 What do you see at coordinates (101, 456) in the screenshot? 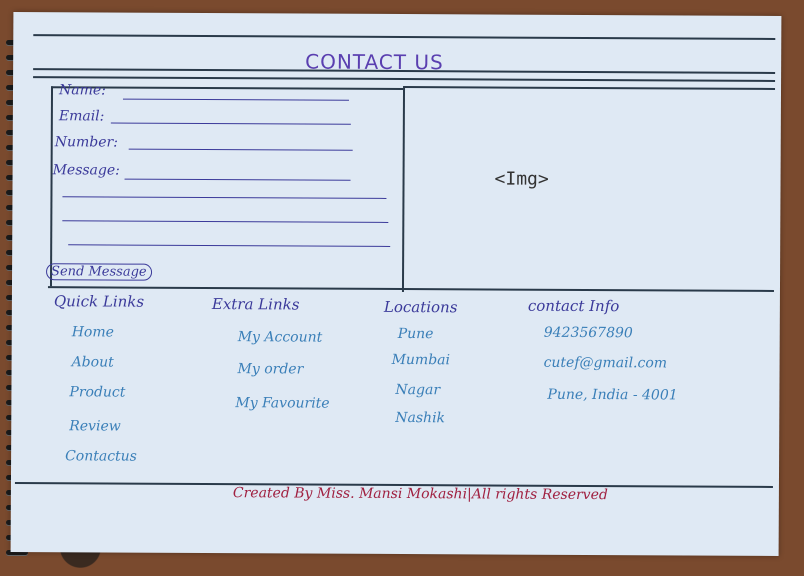
I see `quick-link-contactus: Contactus` at bounding box center [101, 456].